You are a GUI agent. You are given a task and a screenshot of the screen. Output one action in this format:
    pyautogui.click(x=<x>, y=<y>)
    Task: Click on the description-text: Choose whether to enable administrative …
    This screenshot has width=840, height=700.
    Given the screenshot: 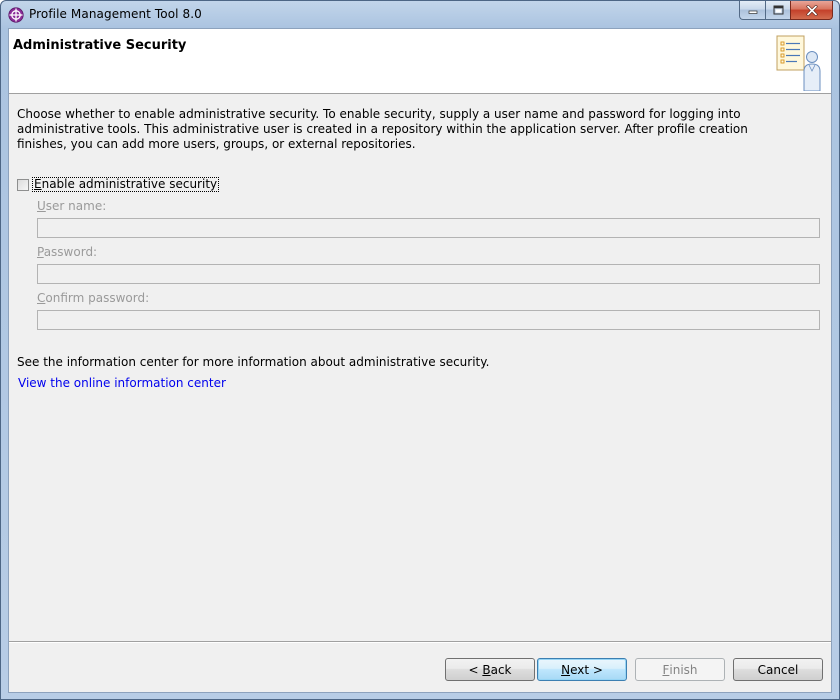 What is the action you would take?
    pyautogui.click(x=382, y=129)
    